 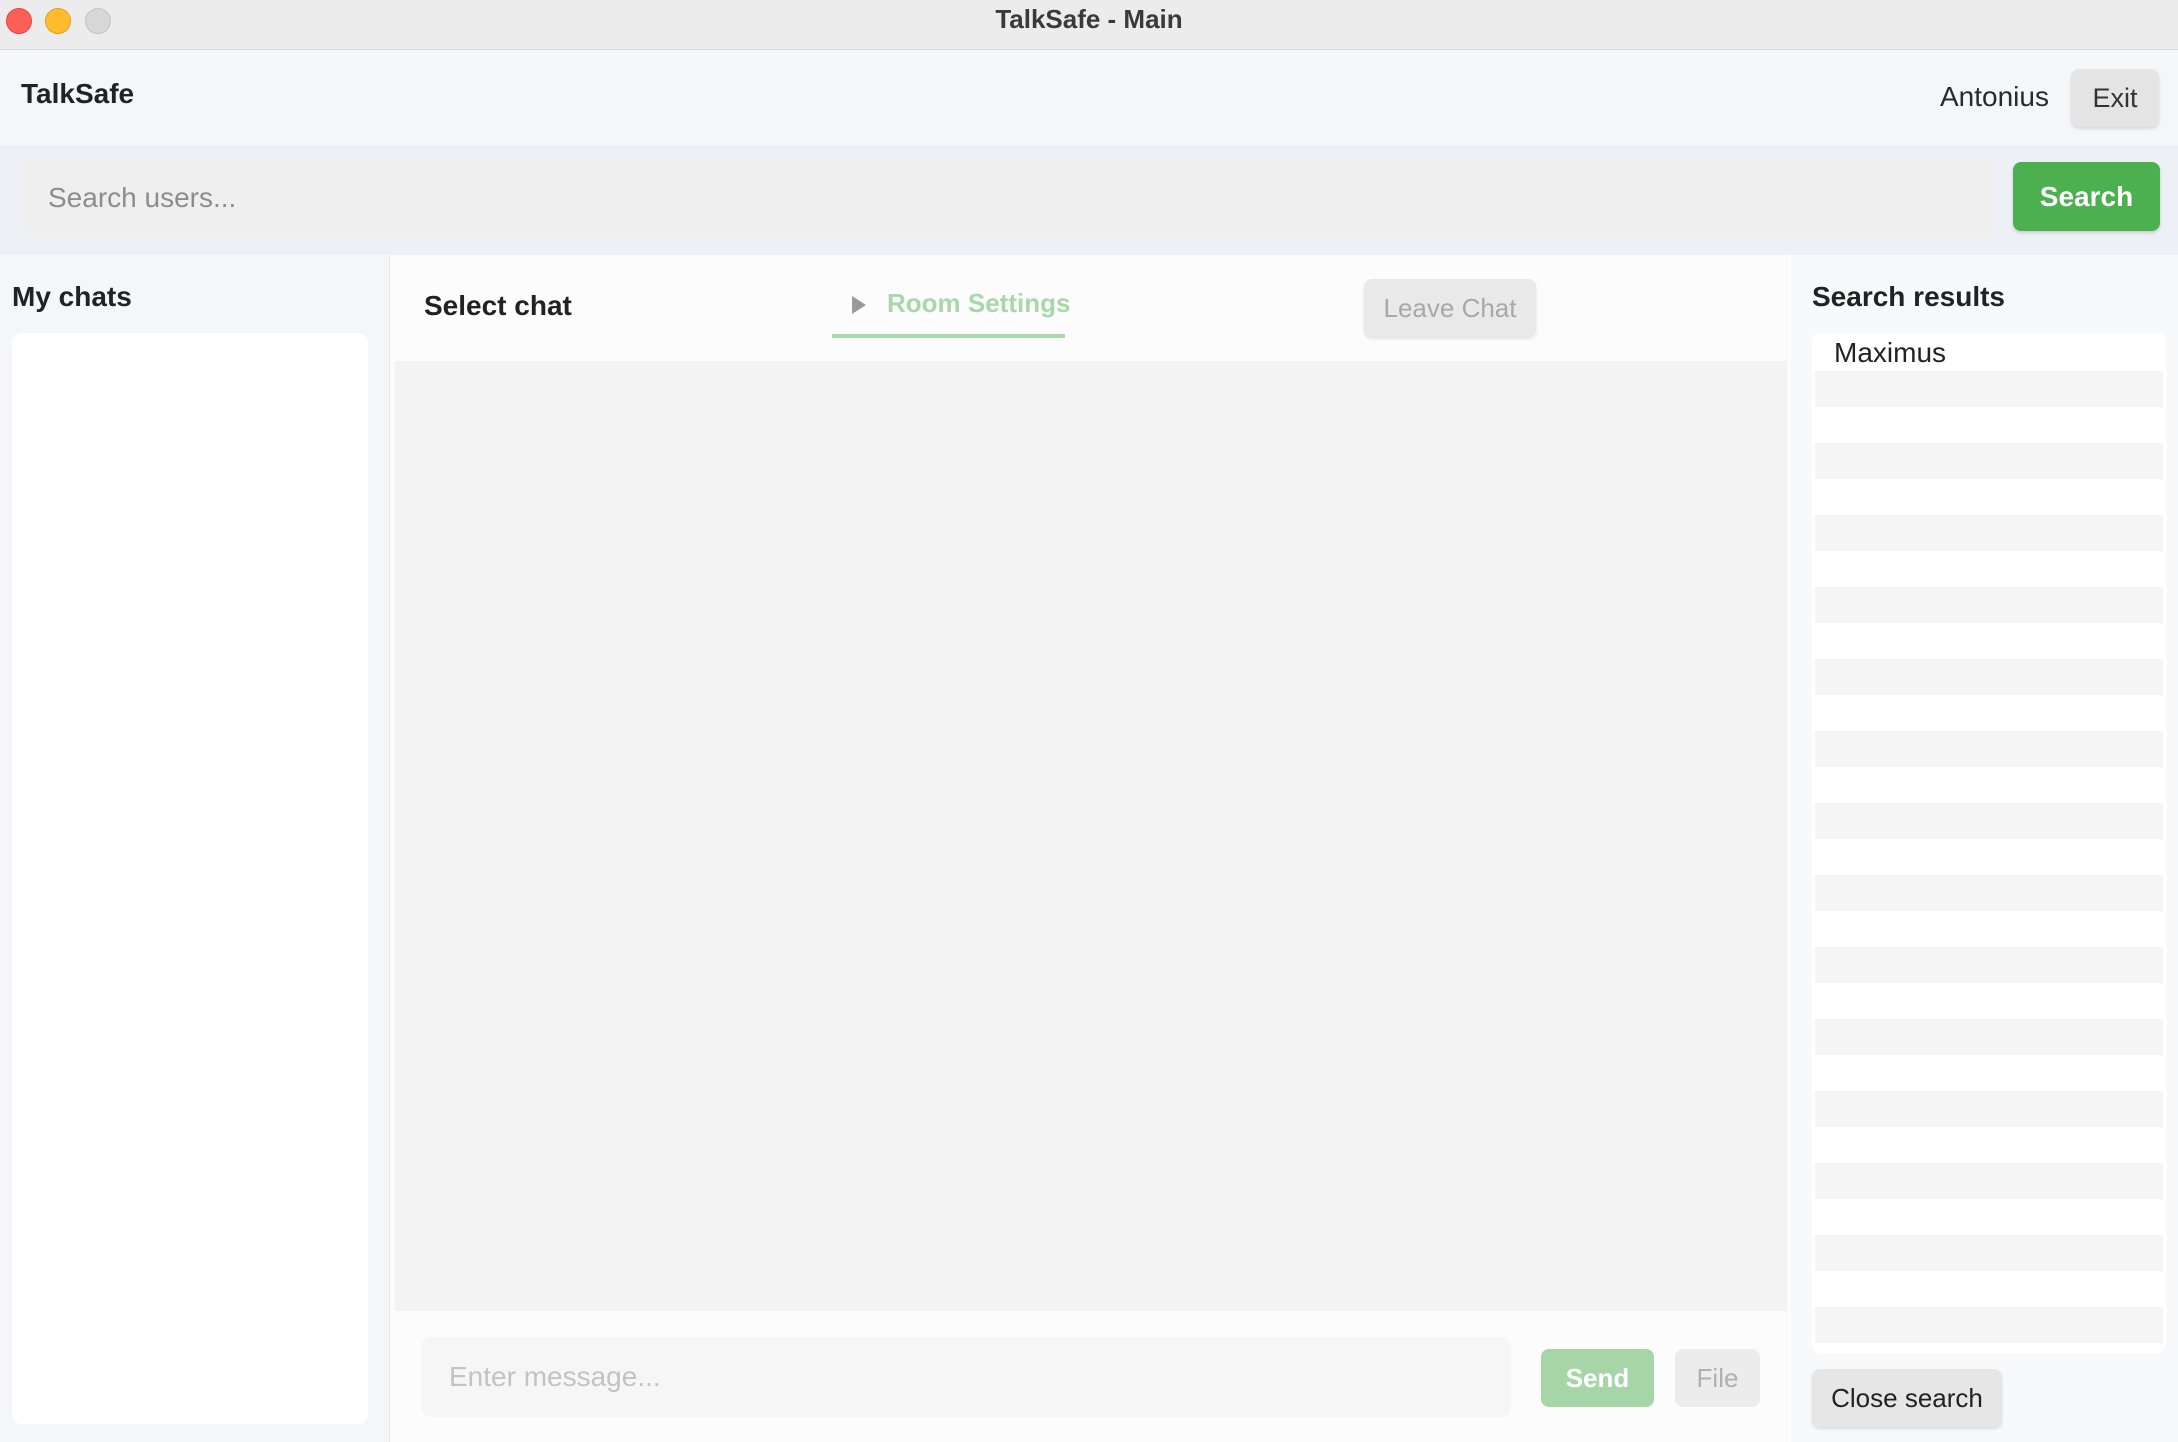 What do you see at coordinates (1890, 353) in the screenshot?
I see `search-result-item: Maximus` at bounding box center [1890, 353].